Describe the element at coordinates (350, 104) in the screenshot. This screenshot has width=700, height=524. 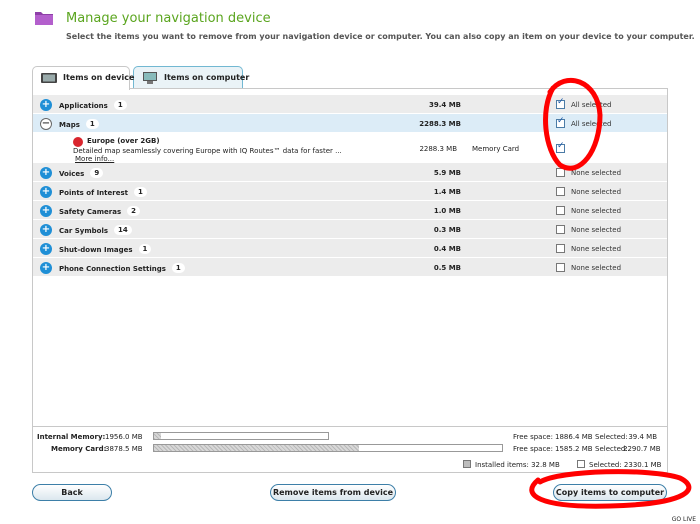
I see `category-row-applications: + Applications 1 39.4 MB All selected` at that location.